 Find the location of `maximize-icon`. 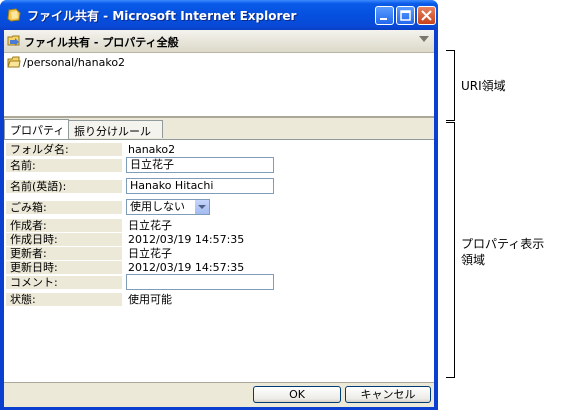

maximize-icon is located at coordinates (405, 15).